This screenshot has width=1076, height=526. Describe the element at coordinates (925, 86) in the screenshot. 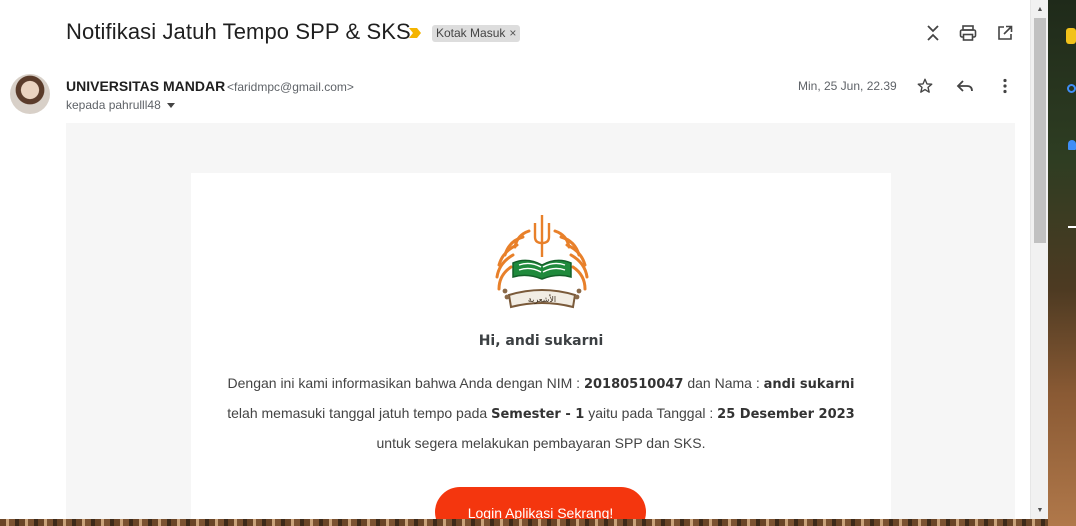

I see `star-icon` at that location.